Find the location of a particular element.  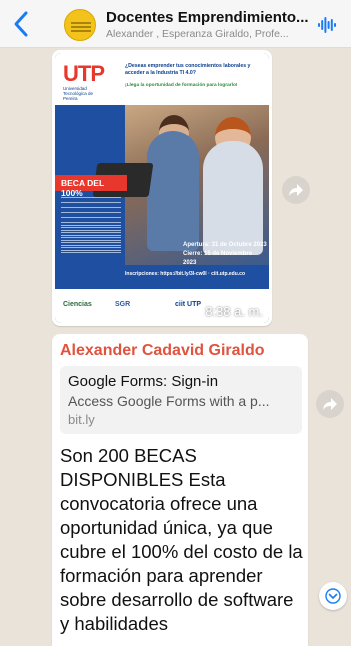

back-chevron-icon is located at coordinates (22, 24).